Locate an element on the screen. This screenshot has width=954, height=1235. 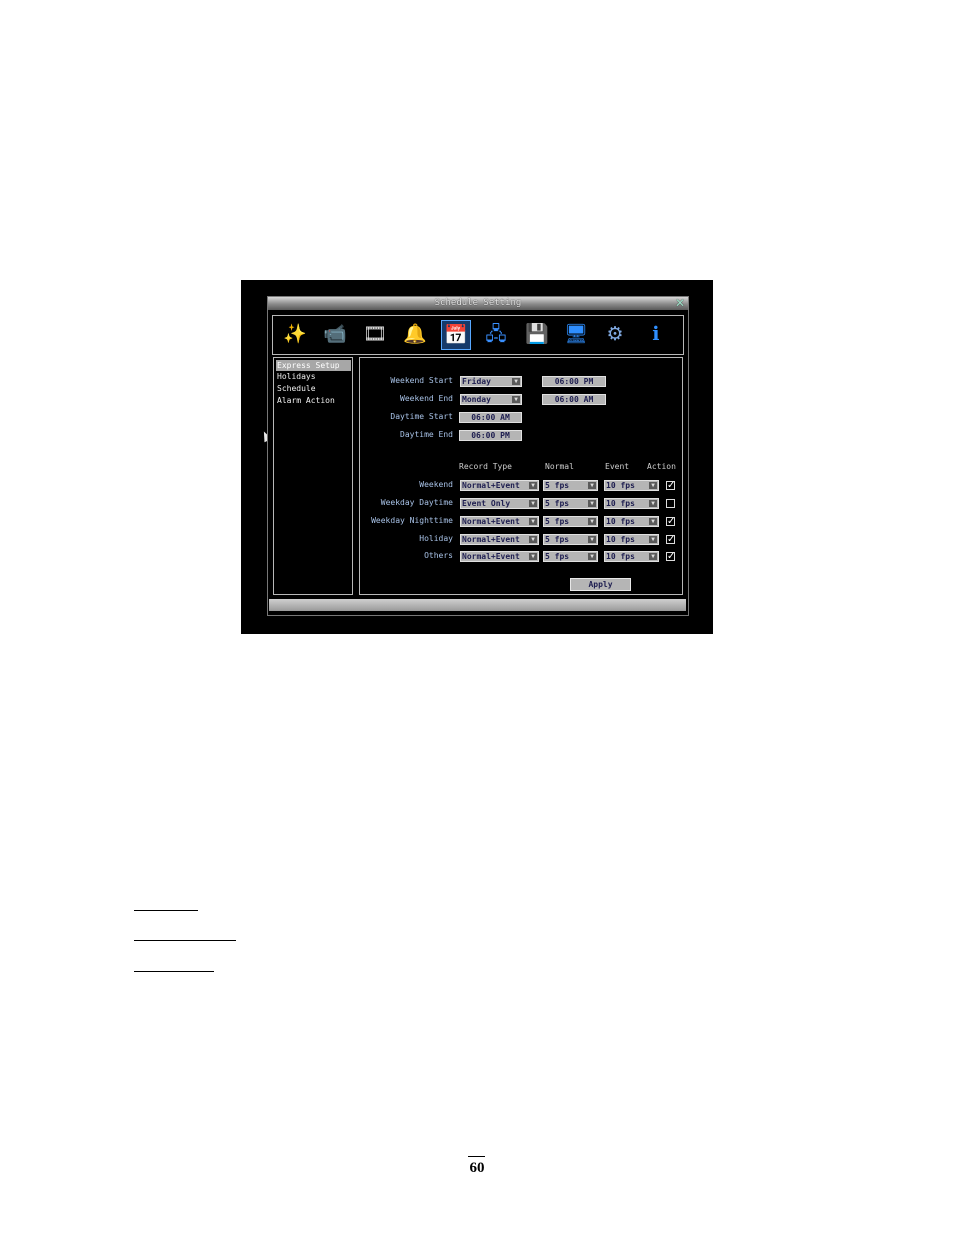
row-label: Weekend is located at coordinates (436, 484).